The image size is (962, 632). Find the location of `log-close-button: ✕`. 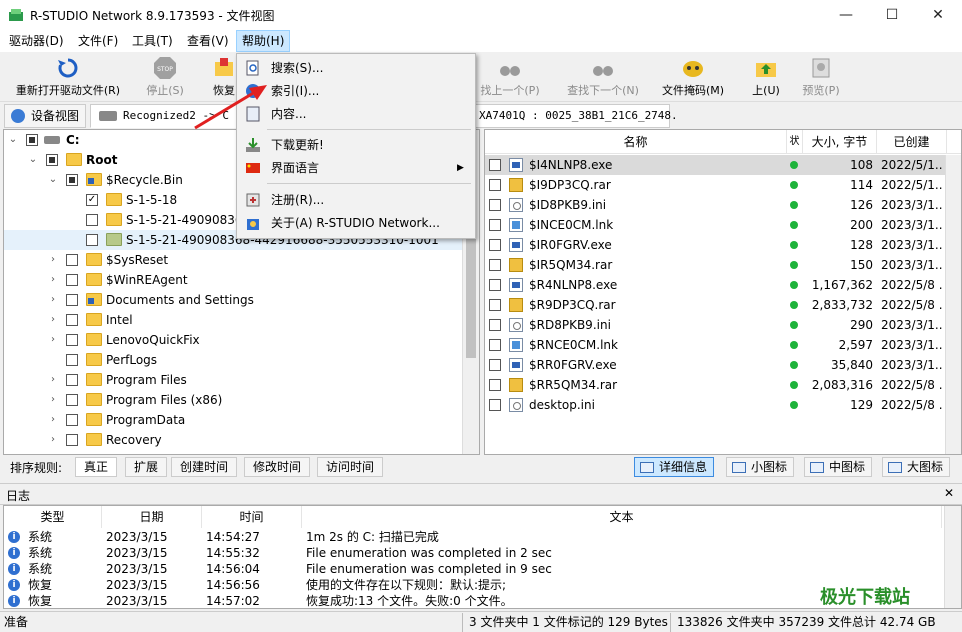

log-close-button: ✕ is located at coordinates (949, 493).